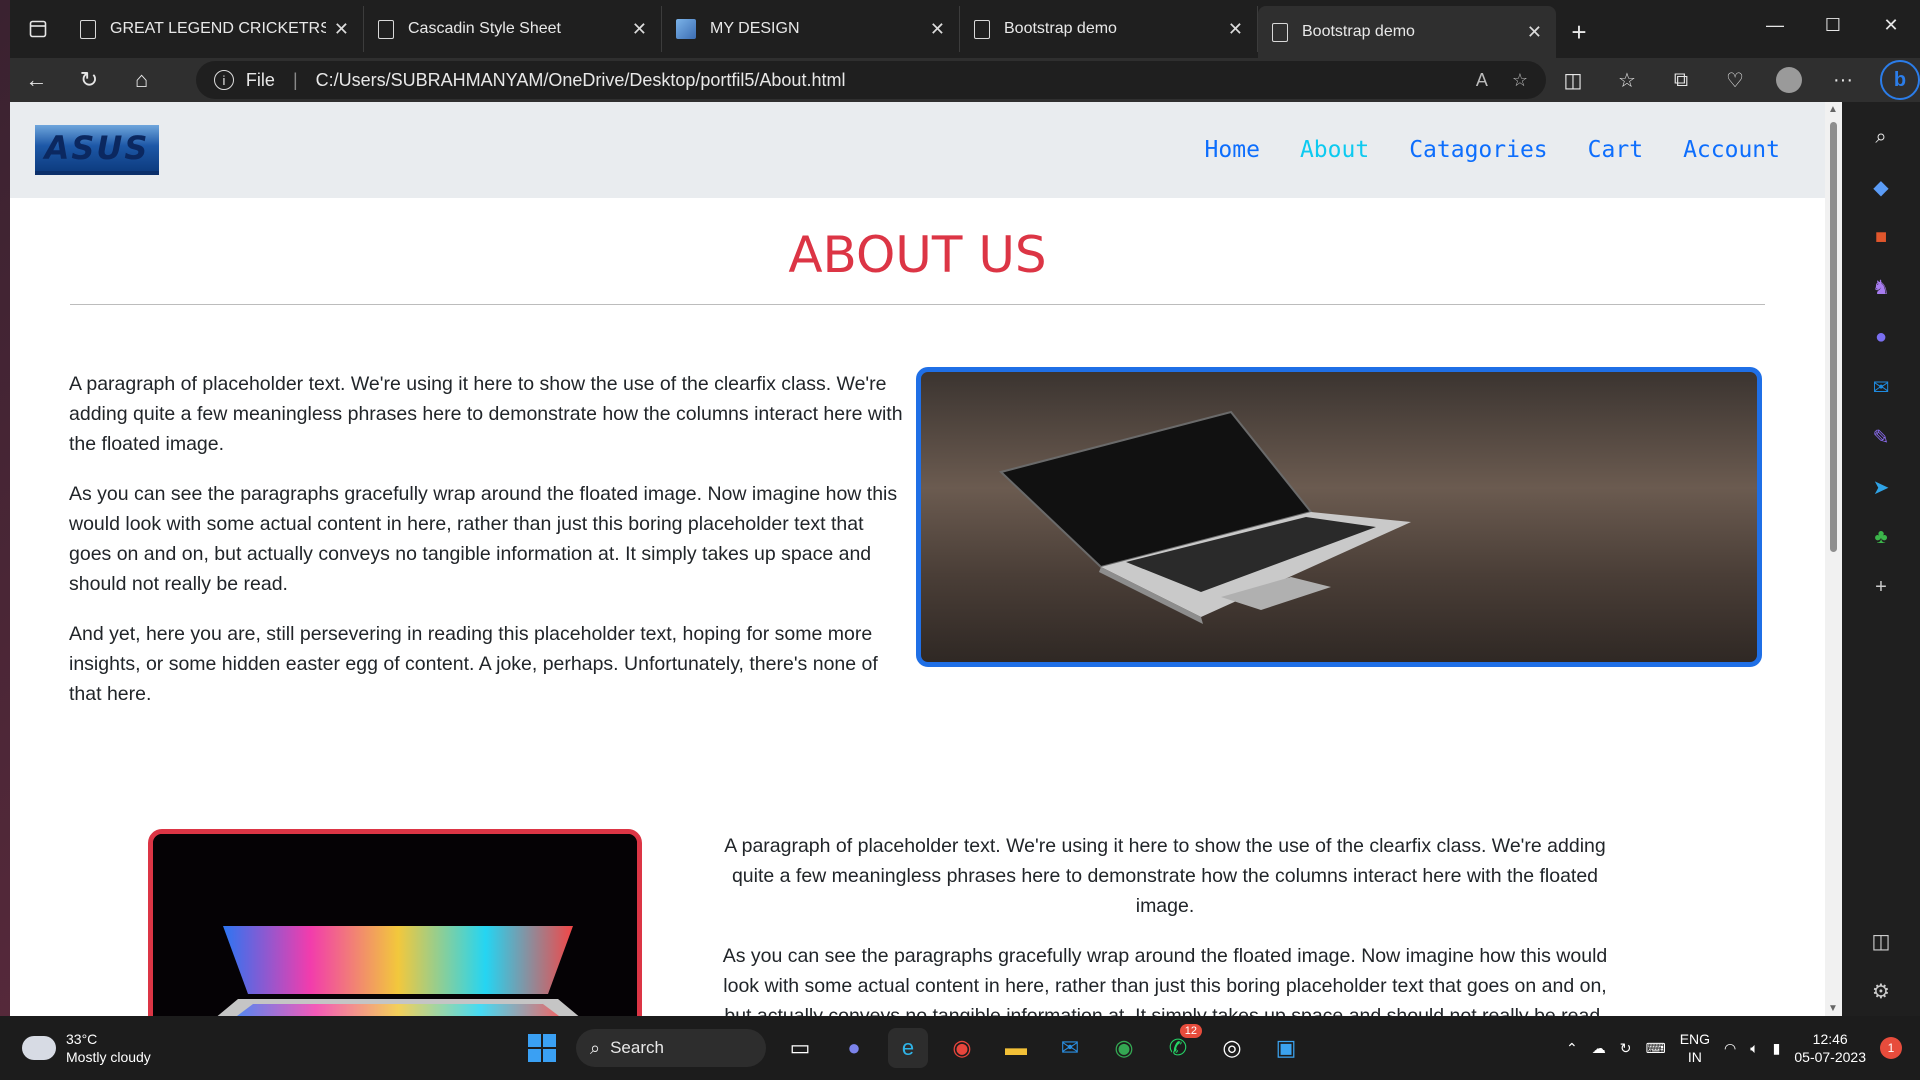 Image resolution: width=1920 pixels, height=1080 pixels. I want to click on chrome-profile-icon: ◉, so click(1124, 1048).